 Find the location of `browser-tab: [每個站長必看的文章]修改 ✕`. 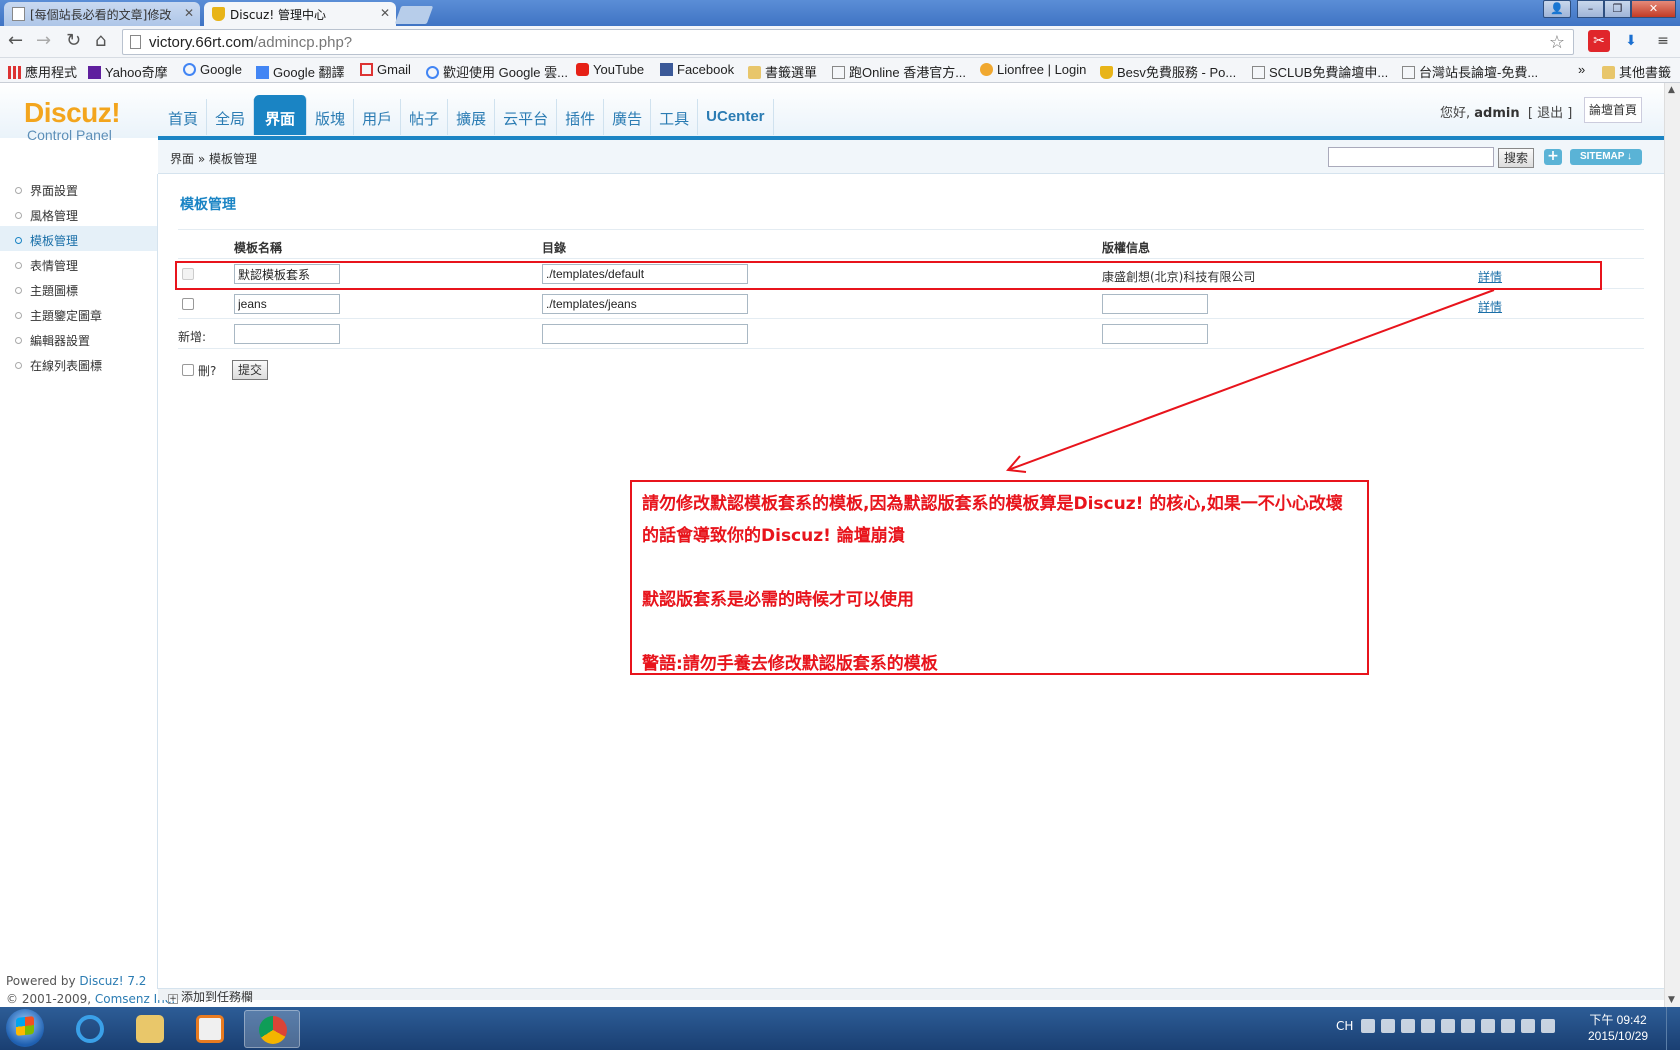

browser-tab: [每個站長必看的文章]修改 ✕ is located at coordinates (102, 14).